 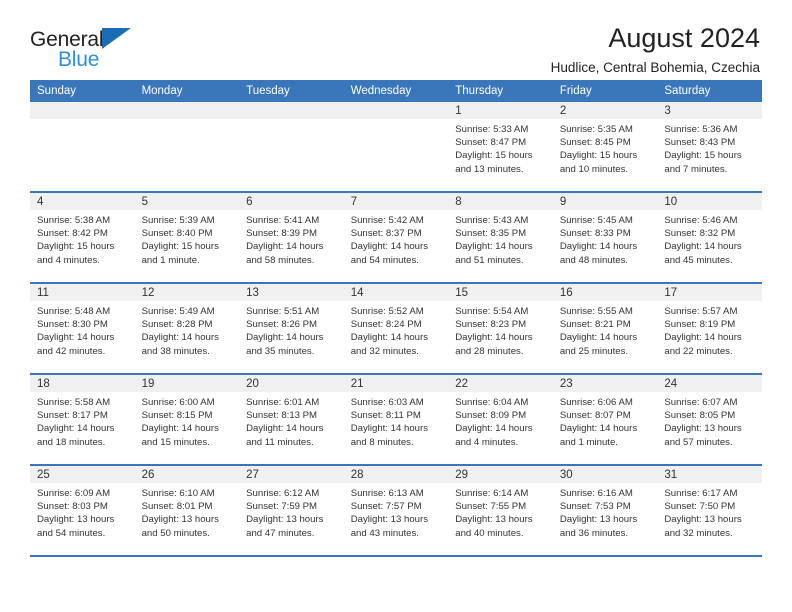 I want to click on calendar-day-cell-empty, so click(x=396, y=147).